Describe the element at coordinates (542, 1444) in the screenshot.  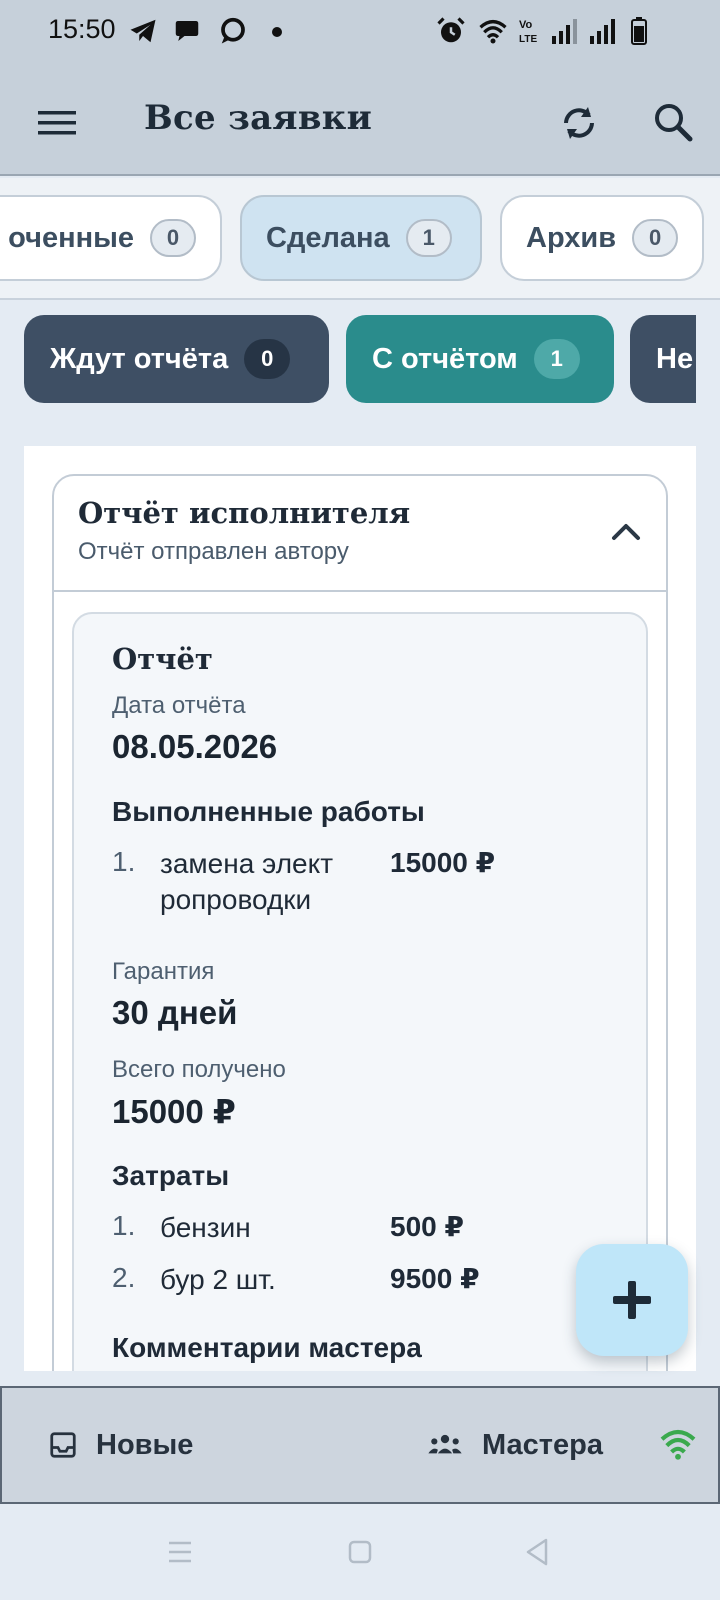
I see `nav-label: Мастера` at that location.